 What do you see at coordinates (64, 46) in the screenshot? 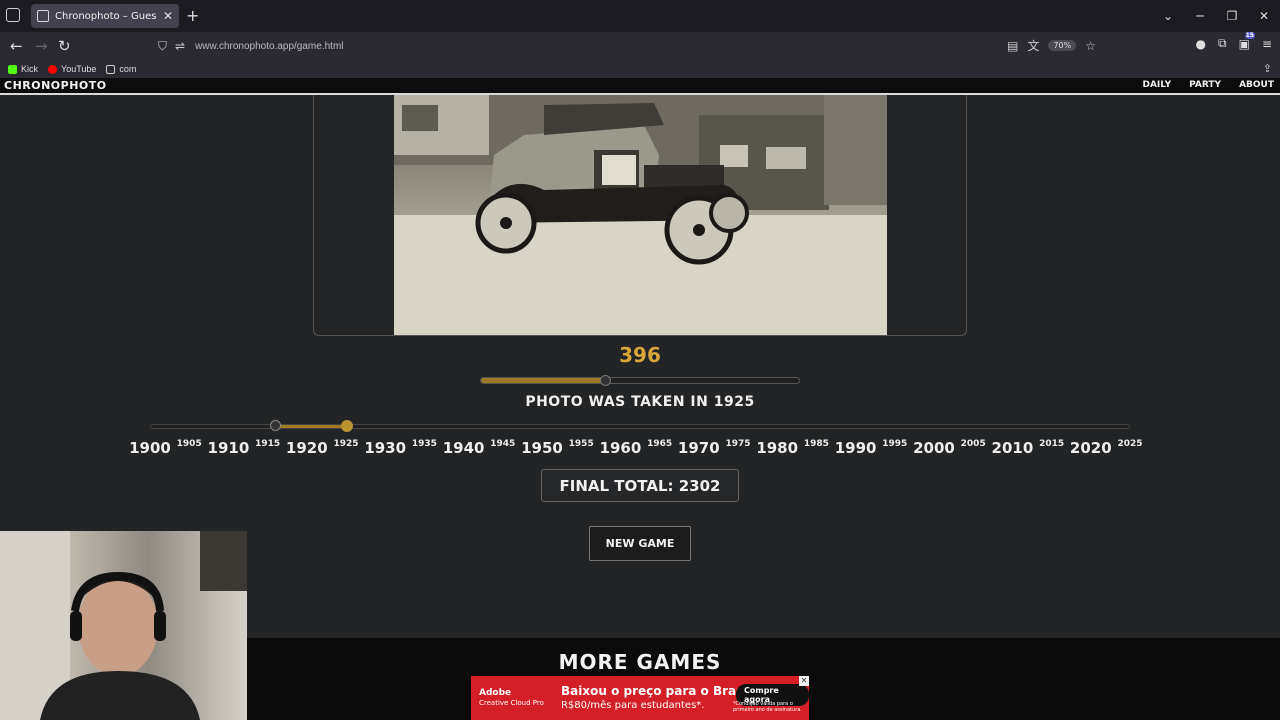
I see `reload-icon: ↻` at bounding box center [64, 46].